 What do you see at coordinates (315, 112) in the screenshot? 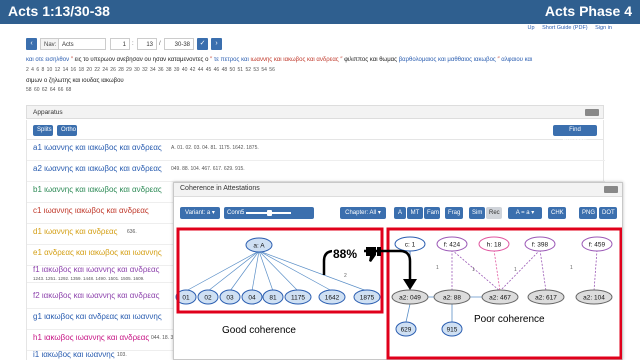
I see `apparatus-header: Apparatus` at bounding box center [315, 112].